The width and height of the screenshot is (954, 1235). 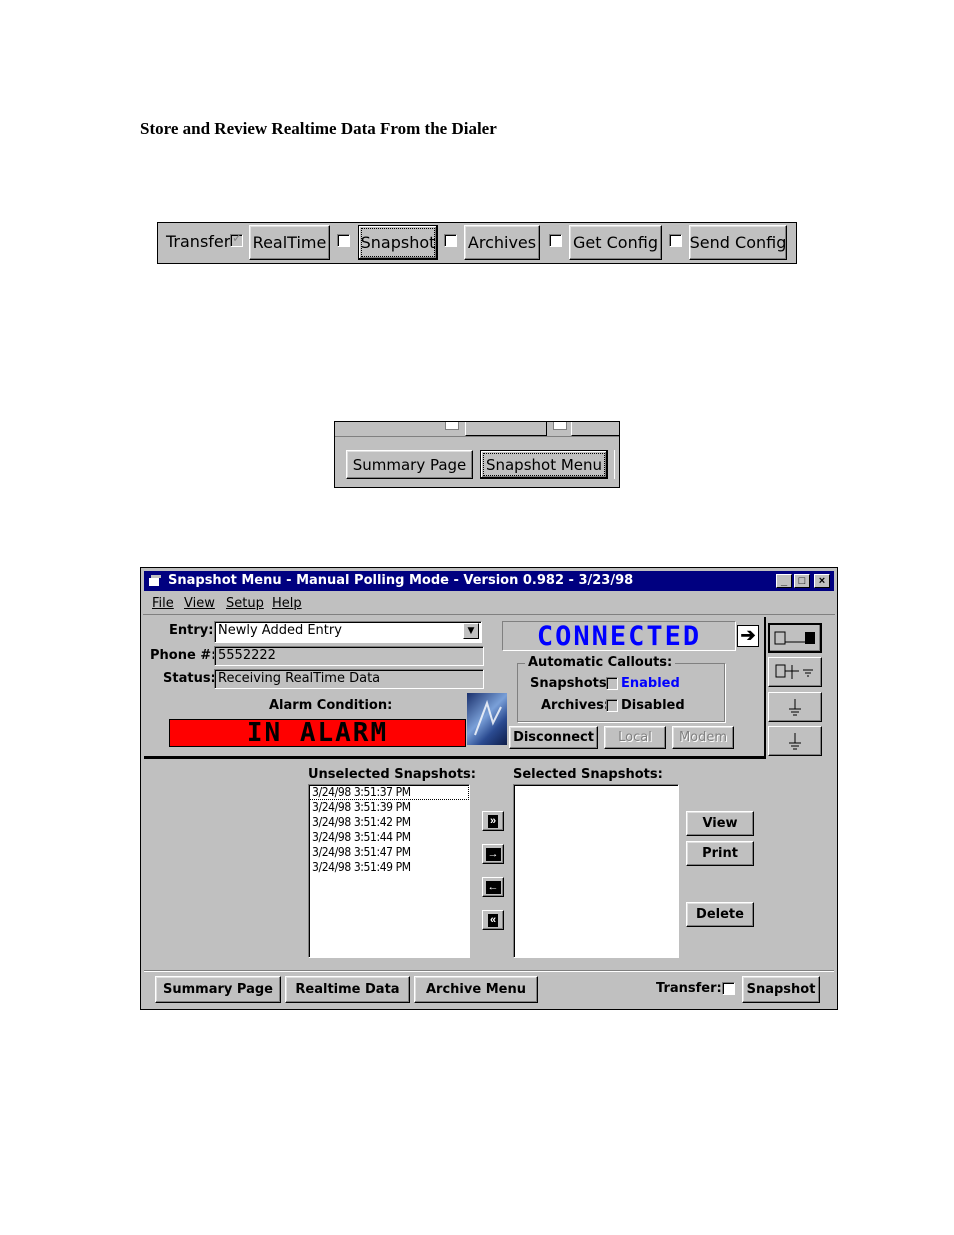 What do you see at coordinates (553, 737) in the screenshot?
I see `disconnect-button: Disconnect` at bounding box center [553, 737].